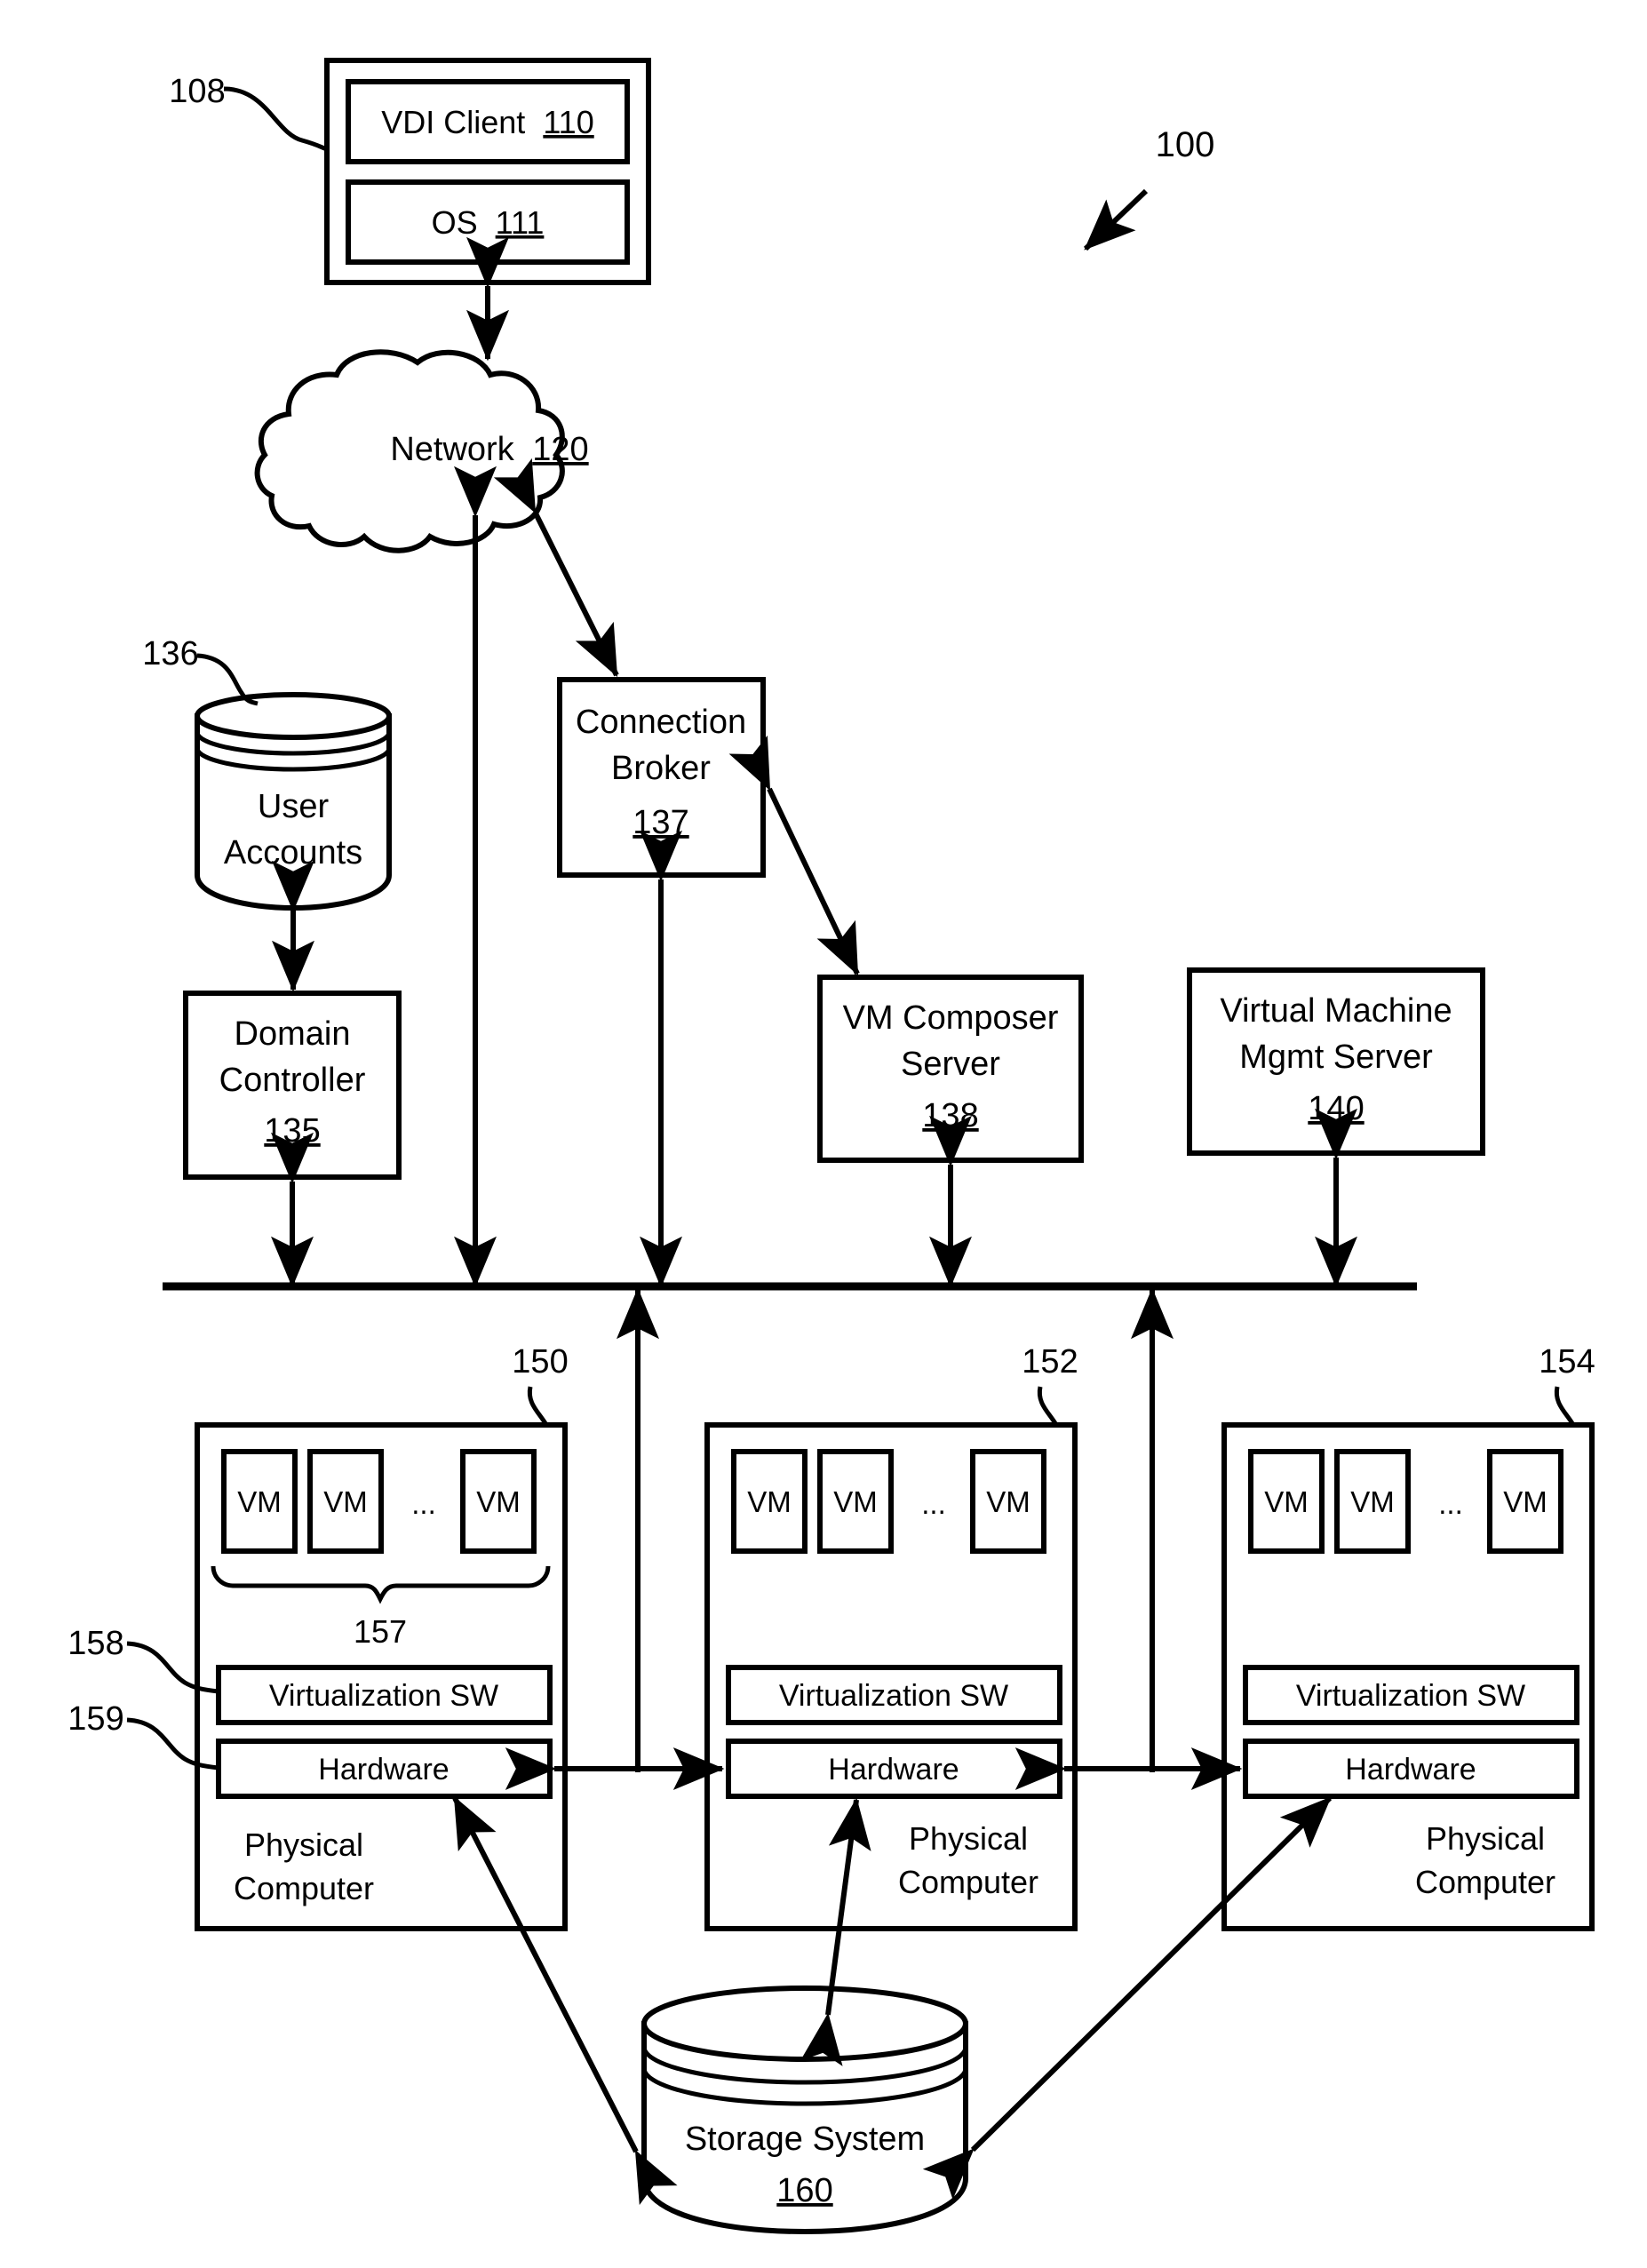  What do you see at coordinates (170, 653) in the screenshot?
I see `ref-136-label: 136` at bounding box center [170, 653].